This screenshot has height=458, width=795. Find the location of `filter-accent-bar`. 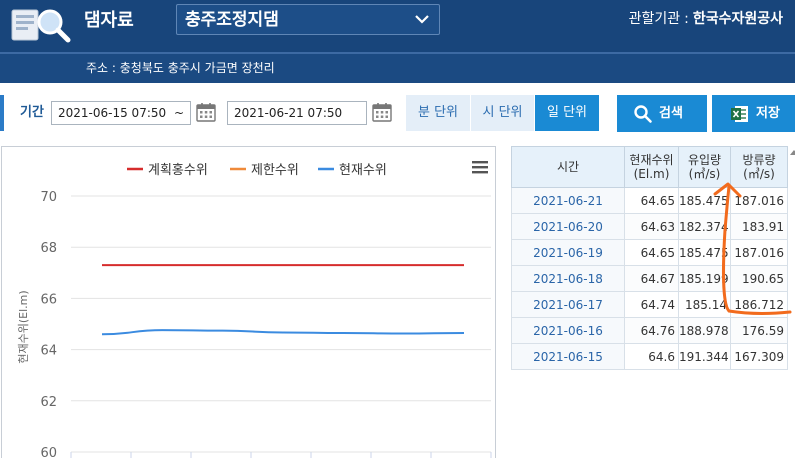

filter-accent-bar is located at coordinates (2, 113).